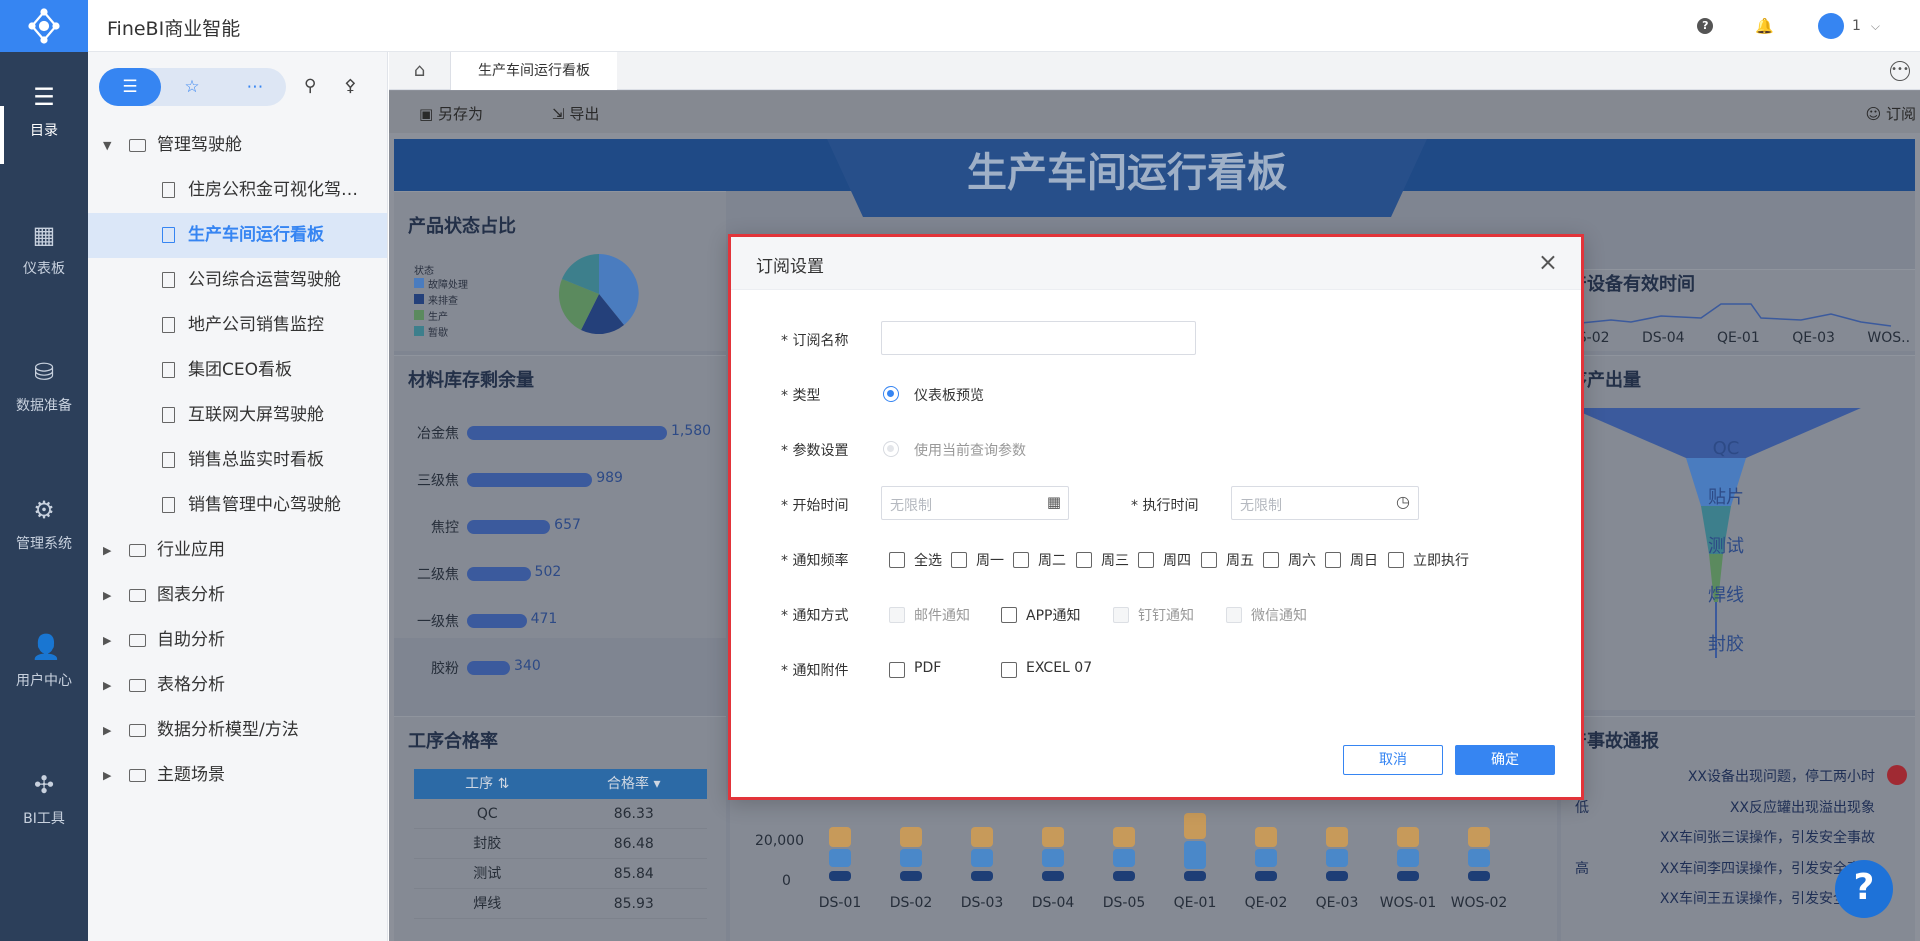  Describe the element at coordinates (487, 784) in the screenshot. I see `column-header: 工序 ⇅` at that location.